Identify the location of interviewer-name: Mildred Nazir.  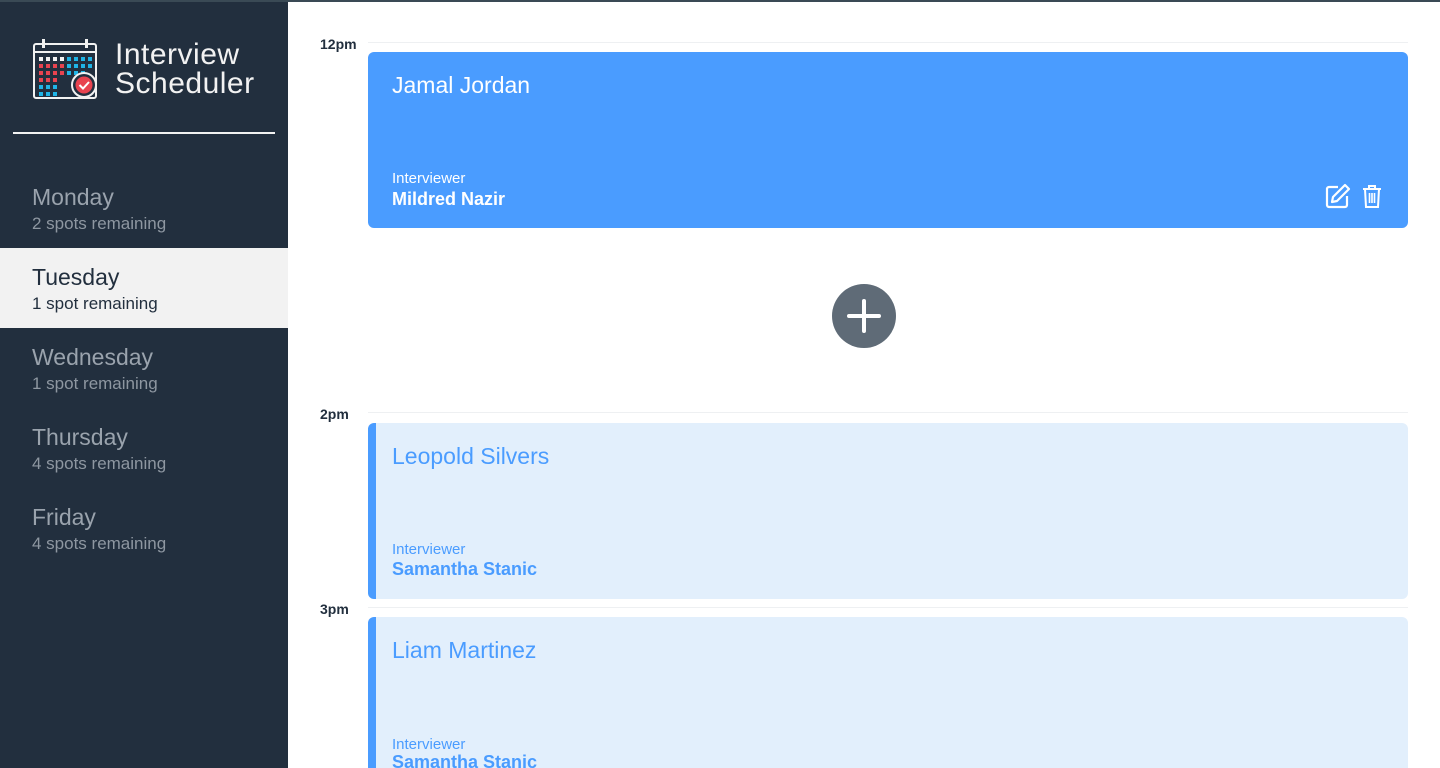
(449, 199).